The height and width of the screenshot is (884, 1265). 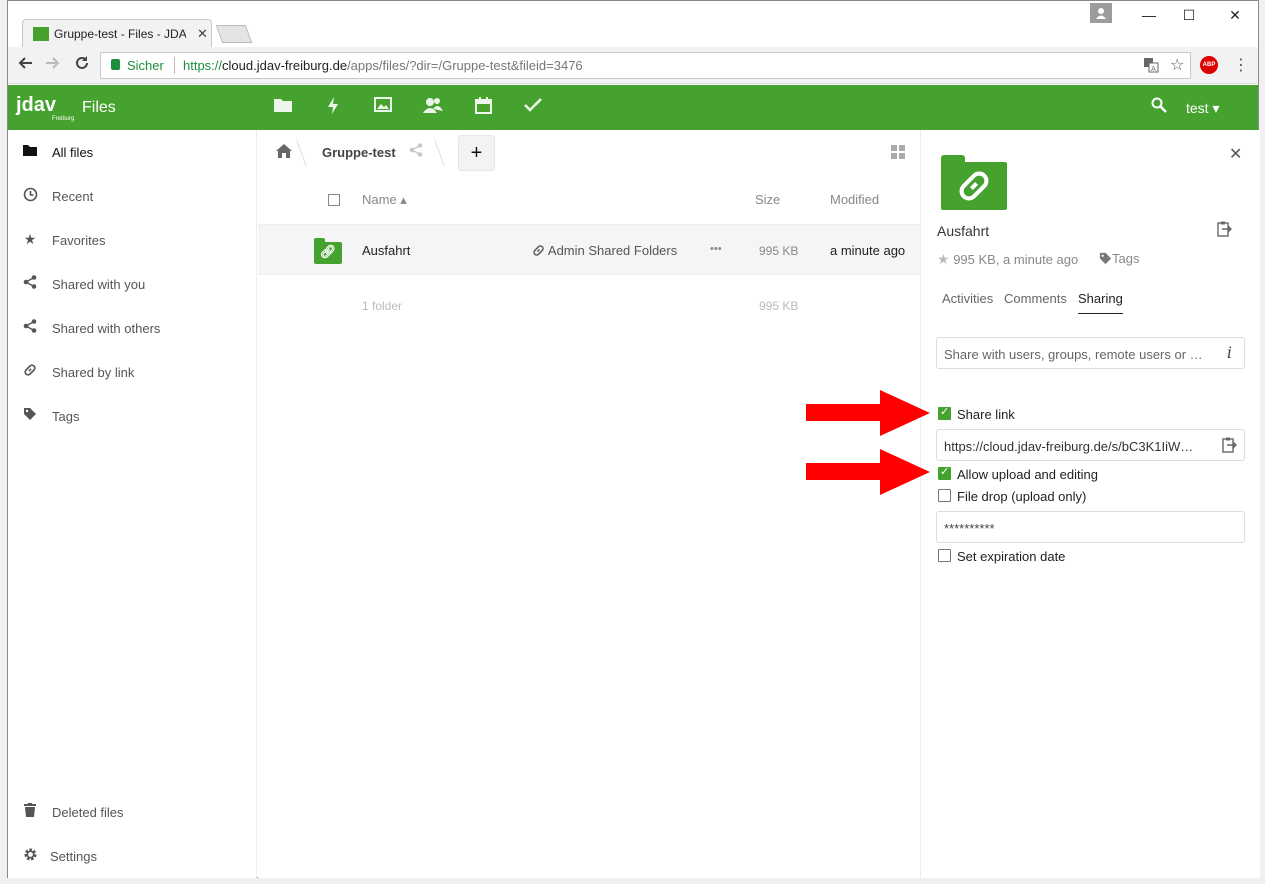 I want to click on annotation-arrow, so click(x=870, y=413).